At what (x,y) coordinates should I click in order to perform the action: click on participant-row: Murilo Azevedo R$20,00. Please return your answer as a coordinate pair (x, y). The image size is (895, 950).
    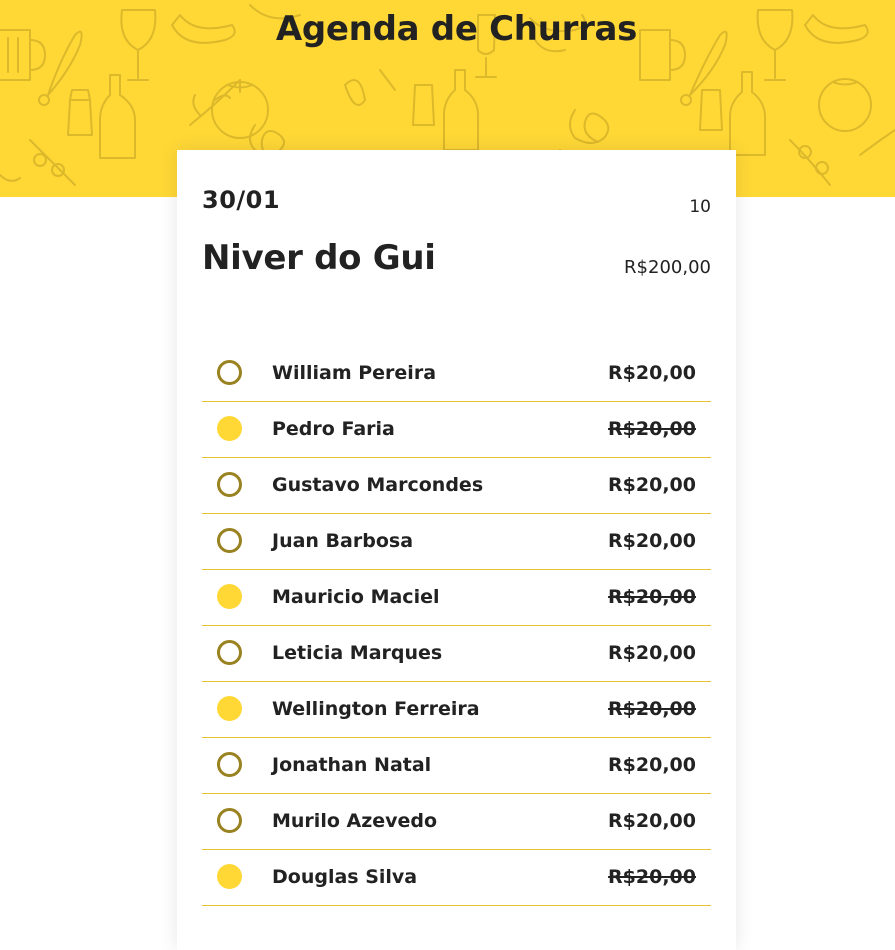
    Looking at the image, I should click on (456, 822).